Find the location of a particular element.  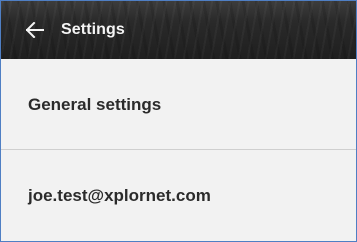

page-title: Settings is located at coordinates (93, 29).